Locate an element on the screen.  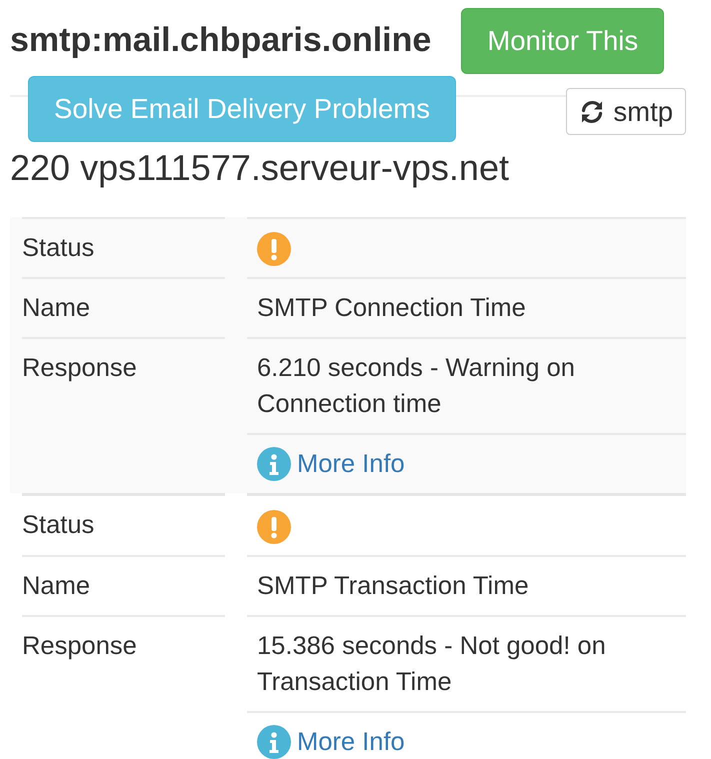
page-title: smtp:mail.chbparis.online is located at coordinates (221, 41).